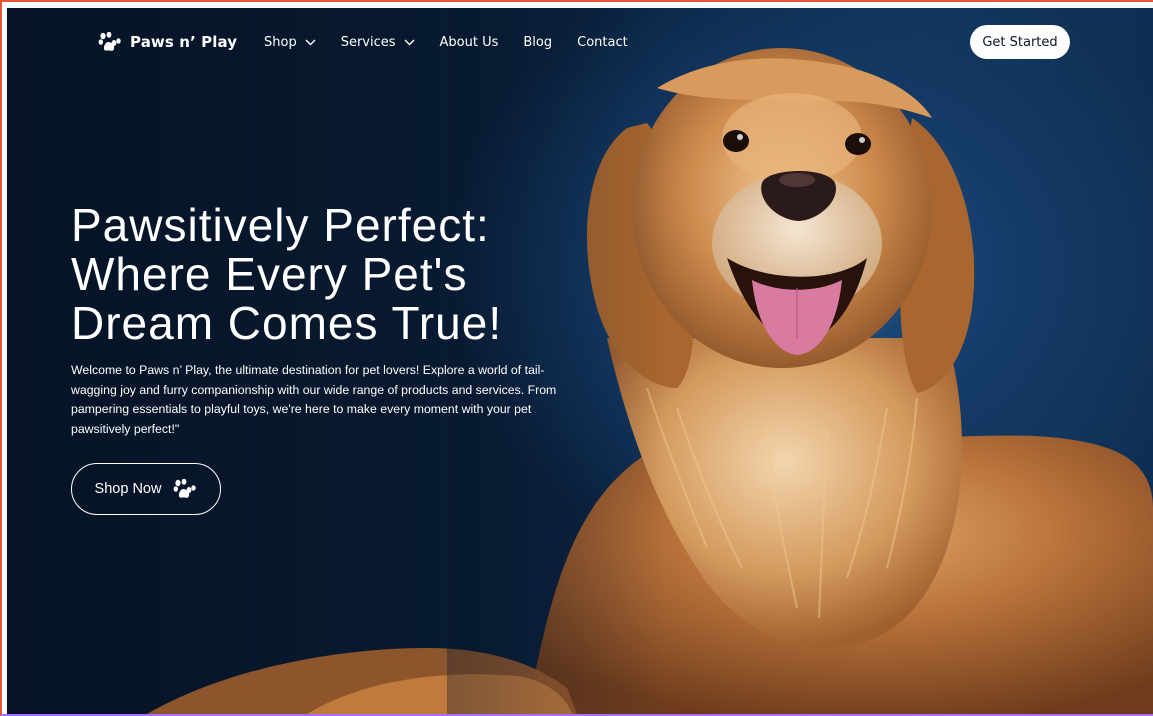  Describe the element at coordinates (128, 489) in the screenshot. I see `shop-now-label: Shop Now` at that location.